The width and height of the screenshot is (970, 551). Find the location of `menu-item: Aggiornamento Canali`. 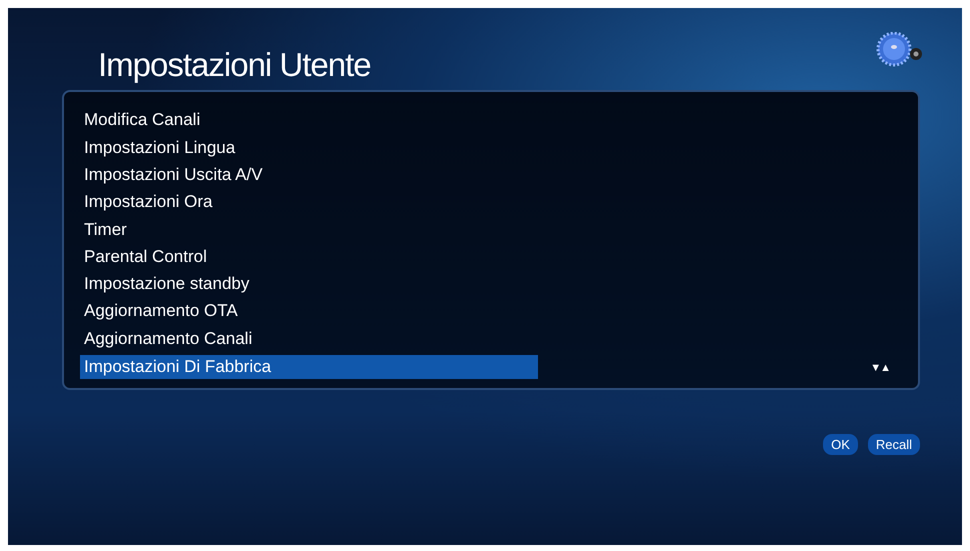

menu-item: Aggiornamento Canali is located at coordinates (309, 338).